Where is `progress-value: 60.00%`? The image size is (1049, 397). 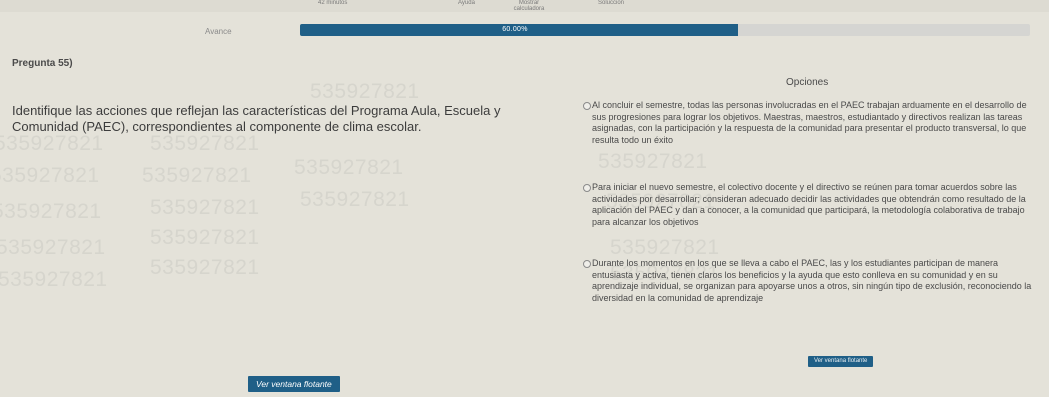
progress-value: 60.00% is located at coordinates (515, 29).